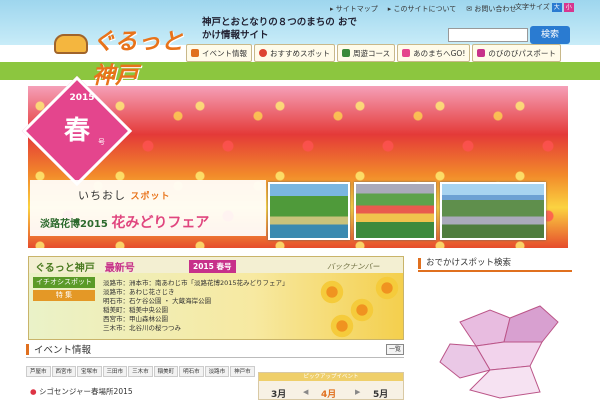  I want to click on back-number-link: バックナンバー, so click(353, 266).